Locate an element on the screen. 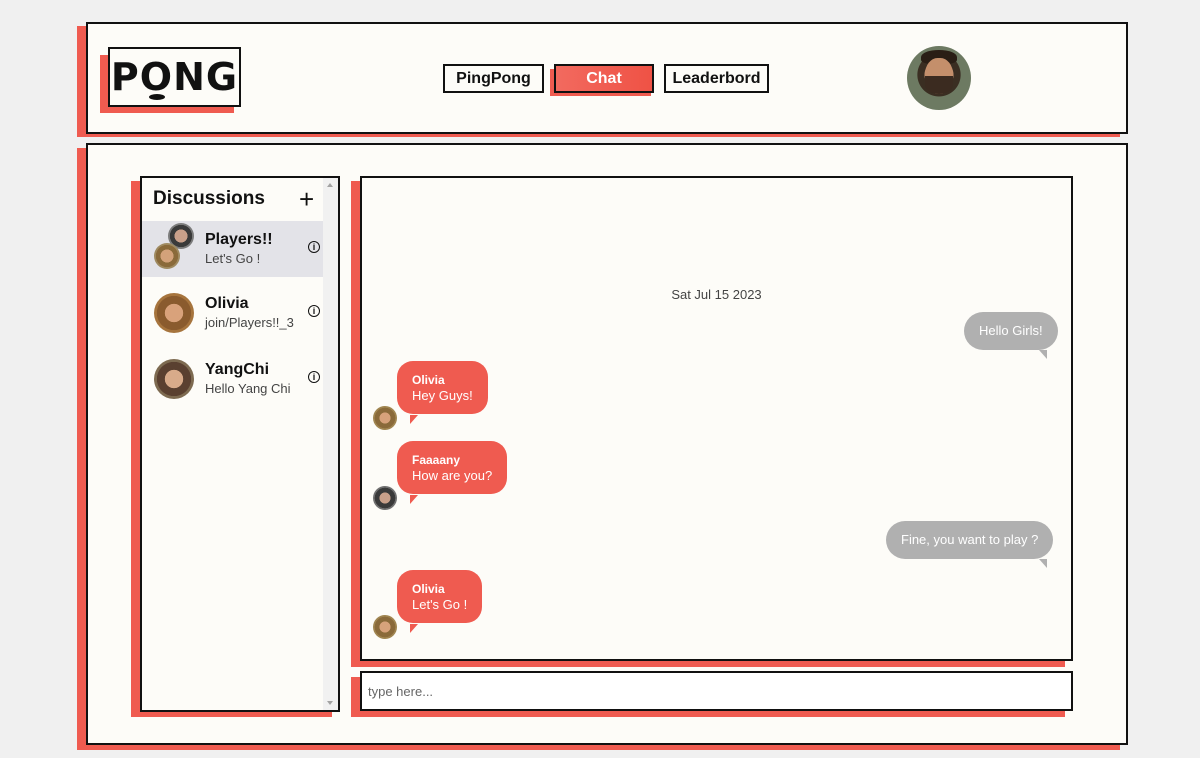 The image size is (1200, 758). conversation-name: Olivia is located at coordinates (227, 303).